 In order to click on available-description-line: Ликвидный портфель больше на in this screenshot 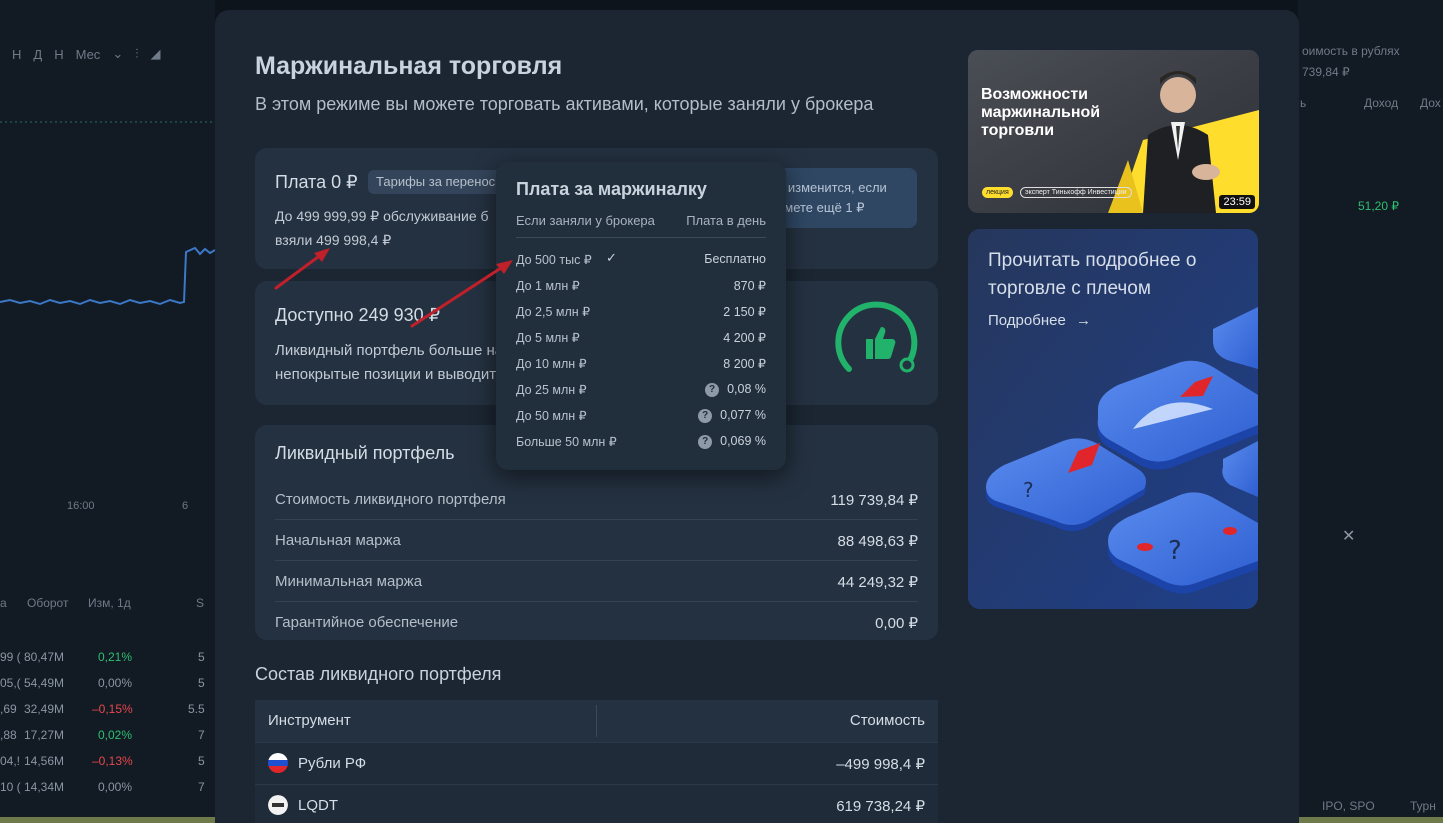, I will do `click(389, 350)`.